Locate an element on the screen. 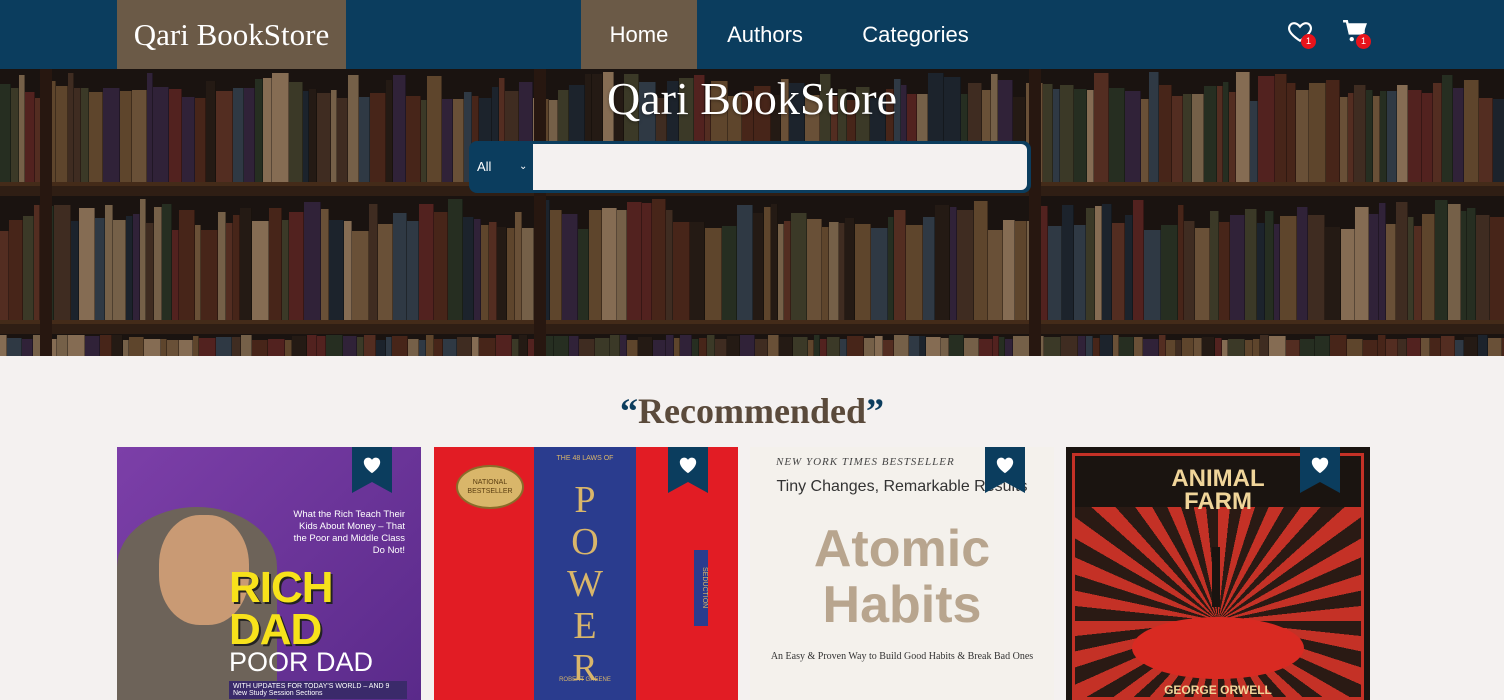 Image resolution: width=1504 pixels, height=700 pixels. cart-button: 1 is located at coordinates (1359, 35).